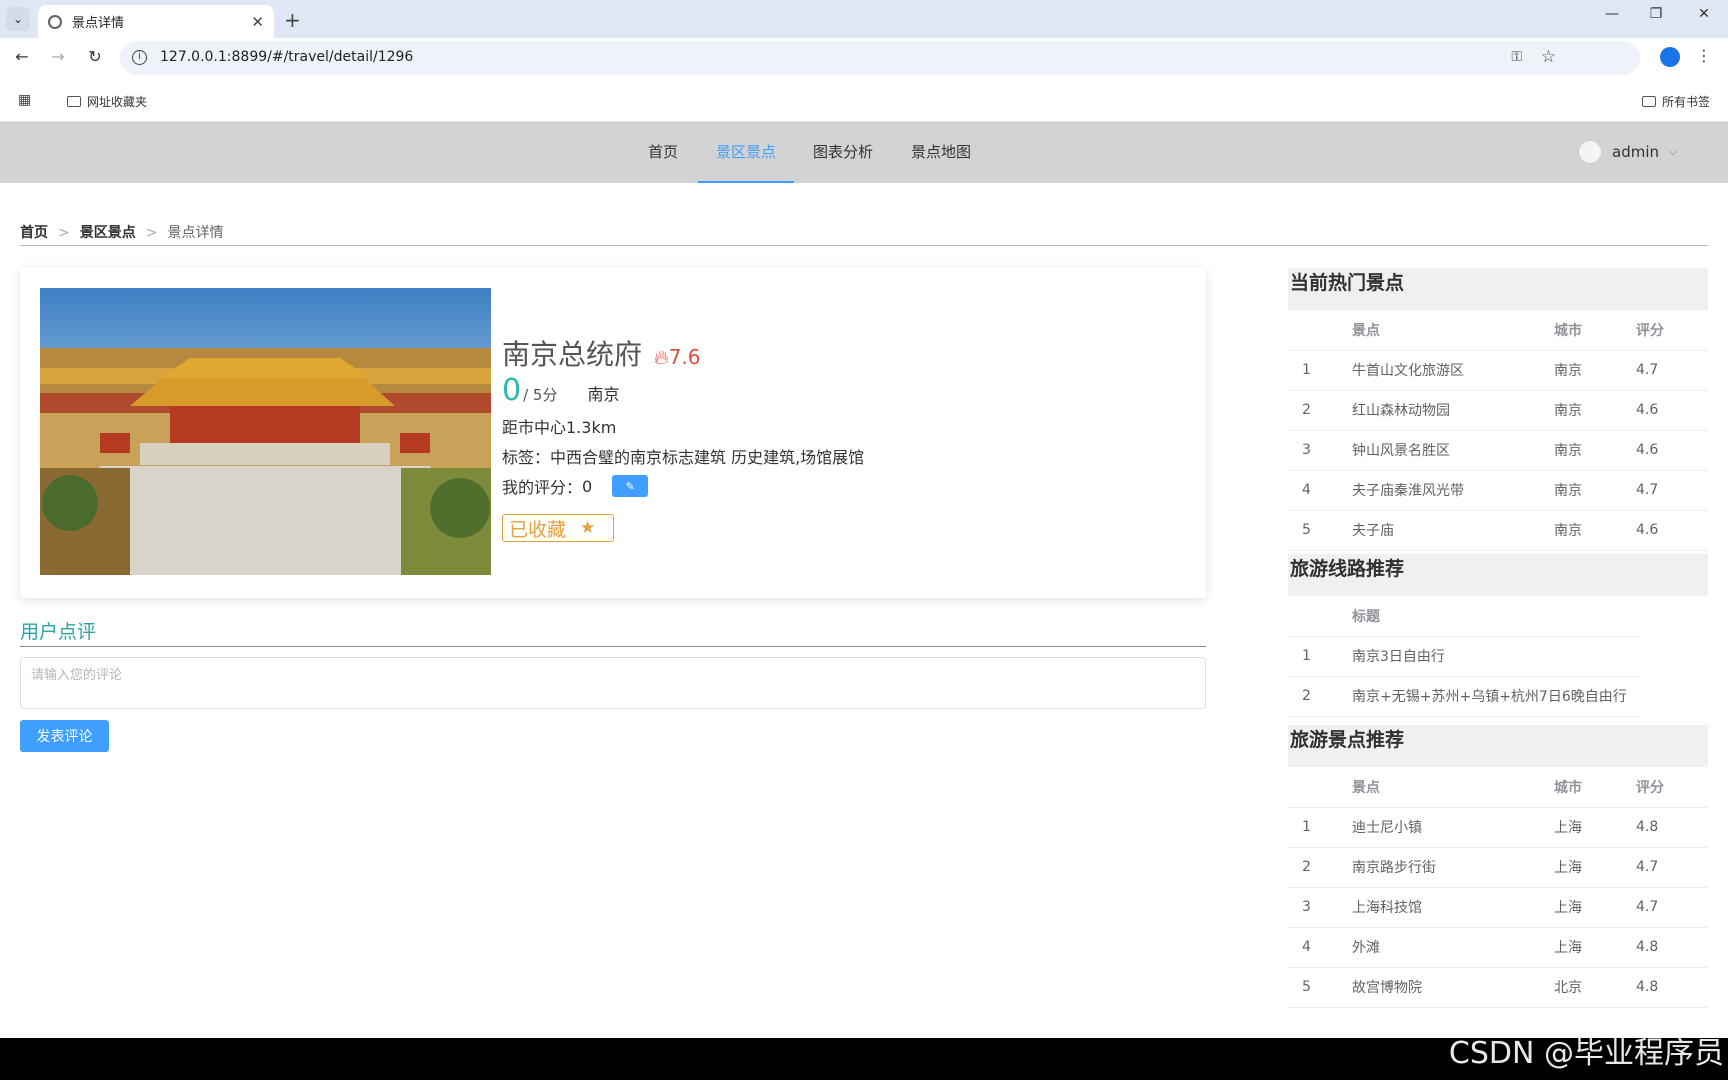  I want to click on row-route: 南京+无锡+苏州+乌镇+杭州7日6晚自由行, so click(1496, 696).